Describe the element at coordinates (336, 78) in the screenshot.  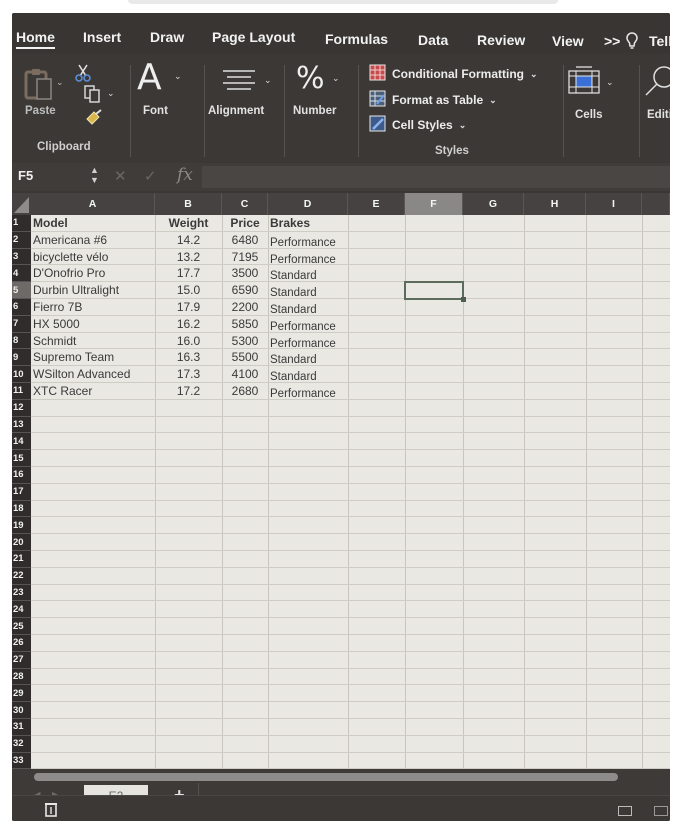
I see `number-dropdown-icon: ⌄` at that location.